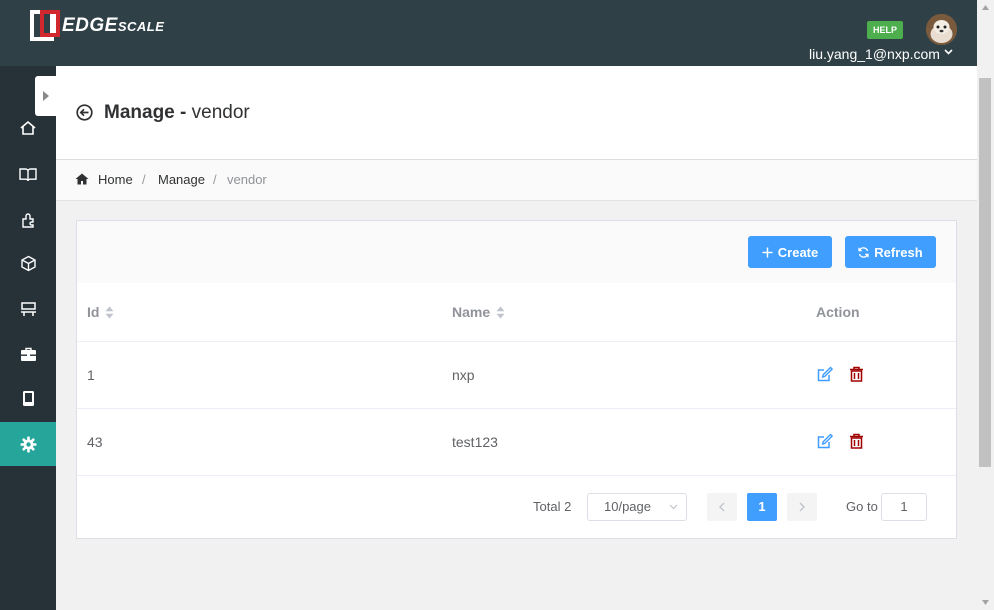 The image size is (994, 610). What do you see at coordinates (904, 507) in the screenshot?
I see `goto-page-input: 1` at bounding box center [904, 507].